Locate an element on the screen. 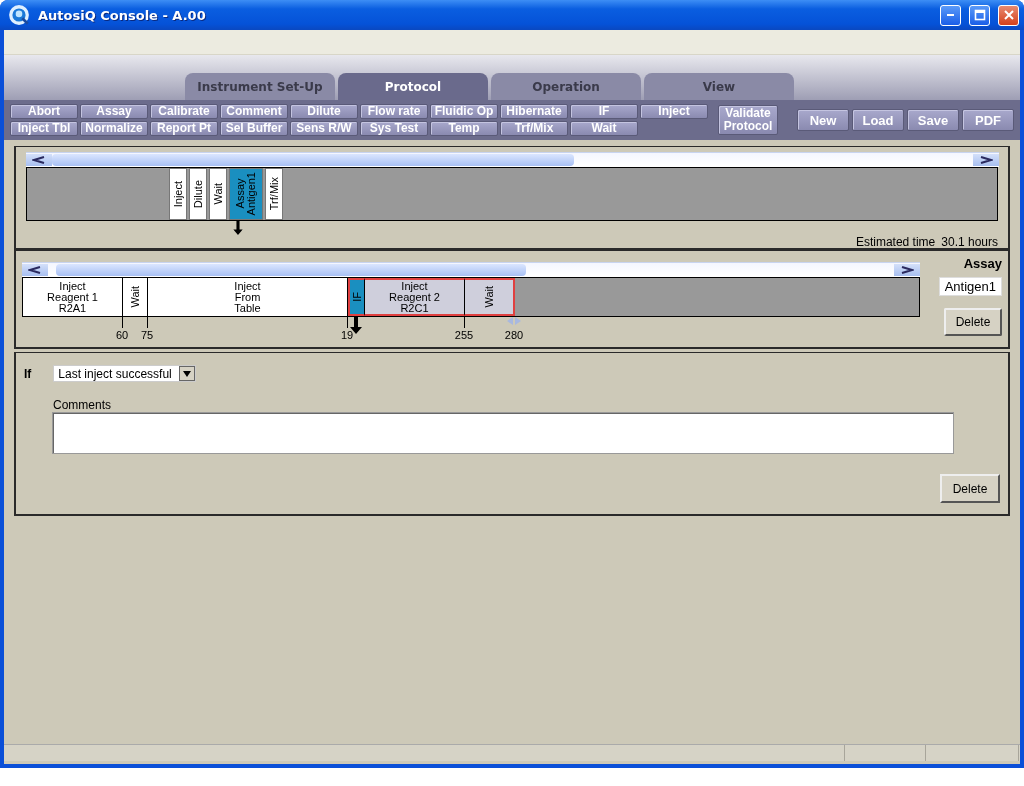 This screenshot has width=1024, height=786. step-button: Dilute is located at coordinates (324, 111).